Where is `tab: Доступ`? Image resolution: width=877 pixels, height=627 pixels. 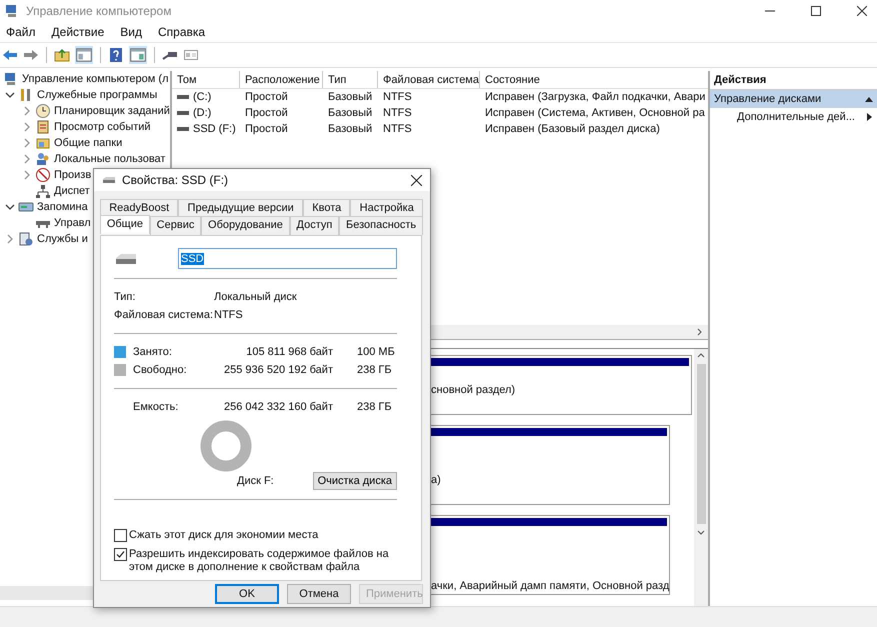
tab: Доступ is located at coordinates (315, 226).